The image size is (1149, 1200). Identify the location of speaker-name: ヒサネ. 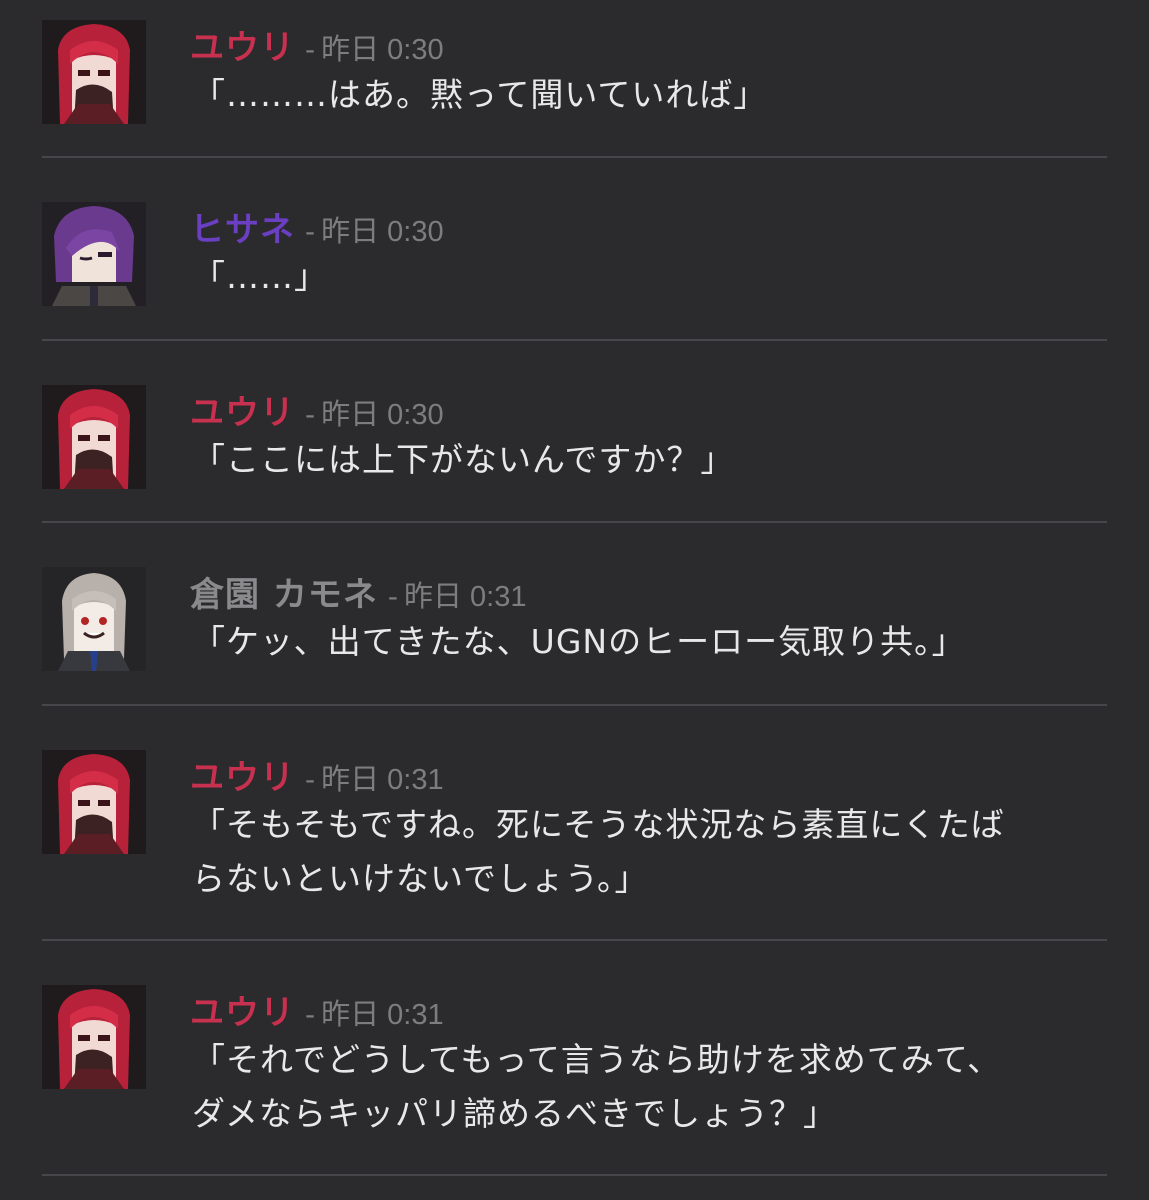
(242, 226).